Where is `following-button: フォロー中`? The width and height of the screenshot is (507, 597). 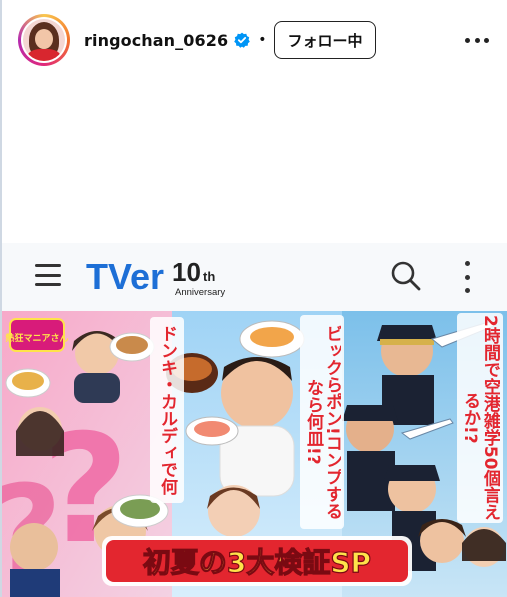 following-button: フォロー中 is located at coordinates (325, 40).